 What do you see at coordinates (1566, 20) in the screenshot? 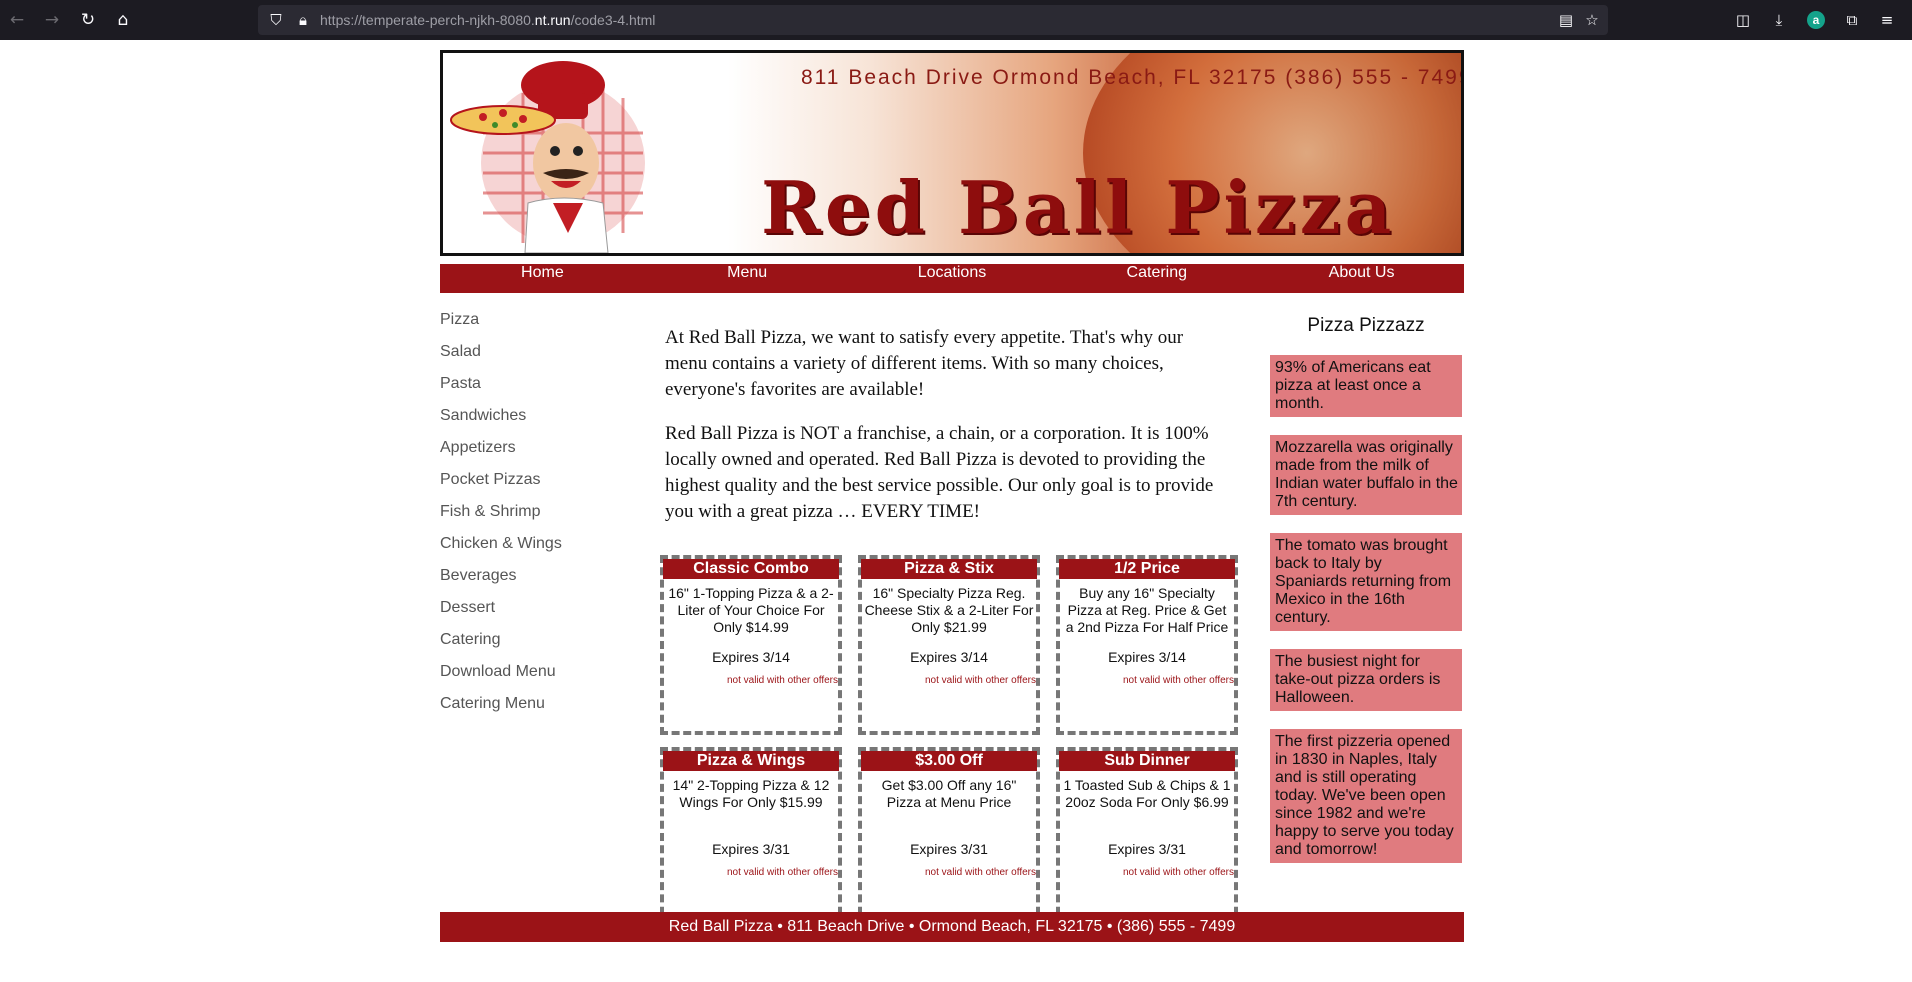
I see `reader-view-icon: ▤` at bounding box center [1566, 20].